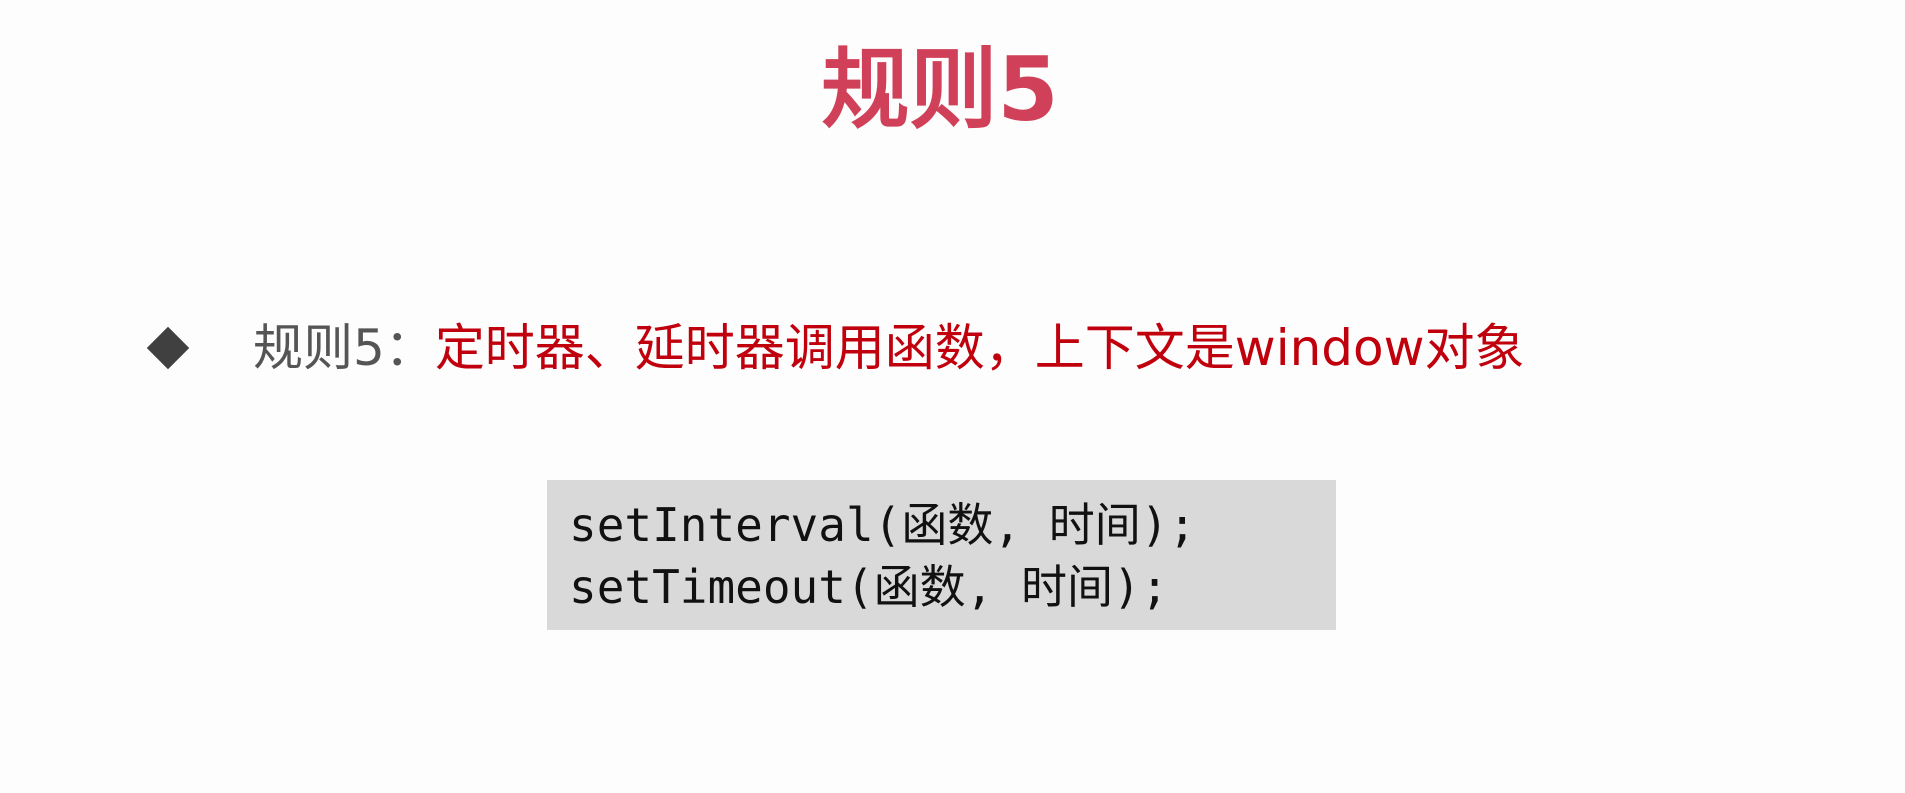 This screenshot has height=793, width=1905. Describe the element at coordinates (979, 348) in the screenshot. I see `bullet-rule-text: 定时器、延时器调用函数，上下文是window对象` at that location.